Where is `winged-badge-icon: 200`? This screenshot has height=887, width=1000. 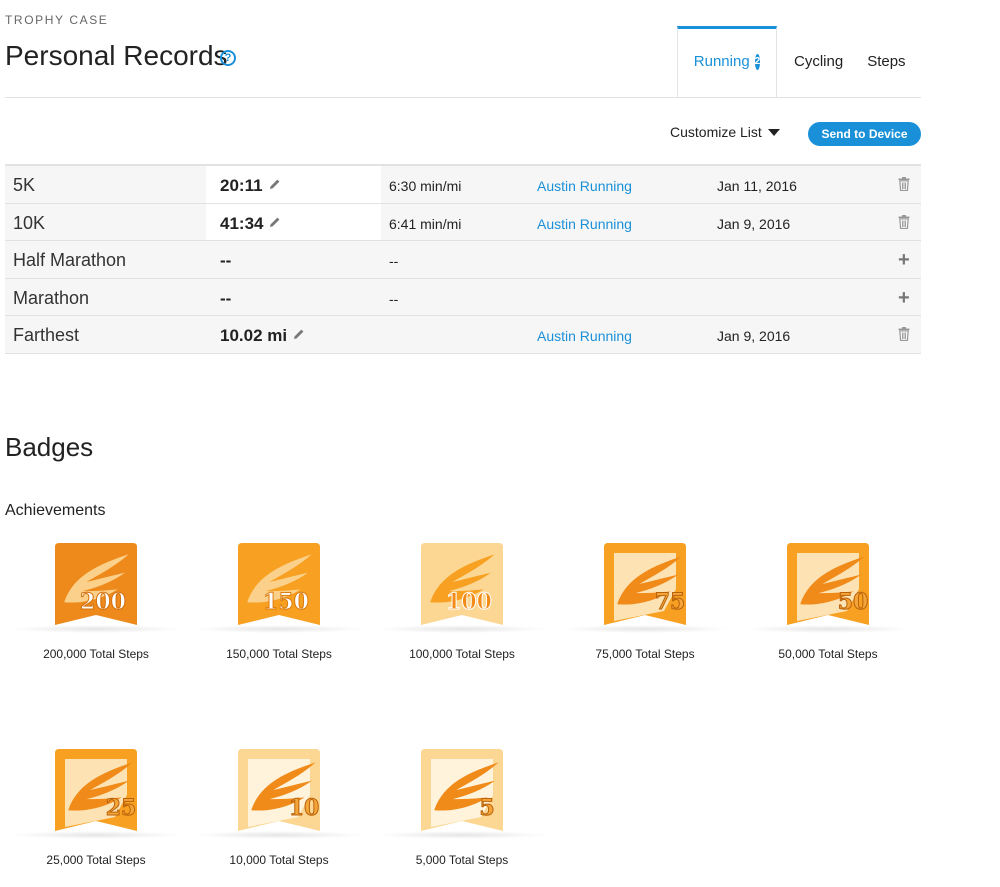
winged-badge-icon: 200 is located at coordinates (96, 584).